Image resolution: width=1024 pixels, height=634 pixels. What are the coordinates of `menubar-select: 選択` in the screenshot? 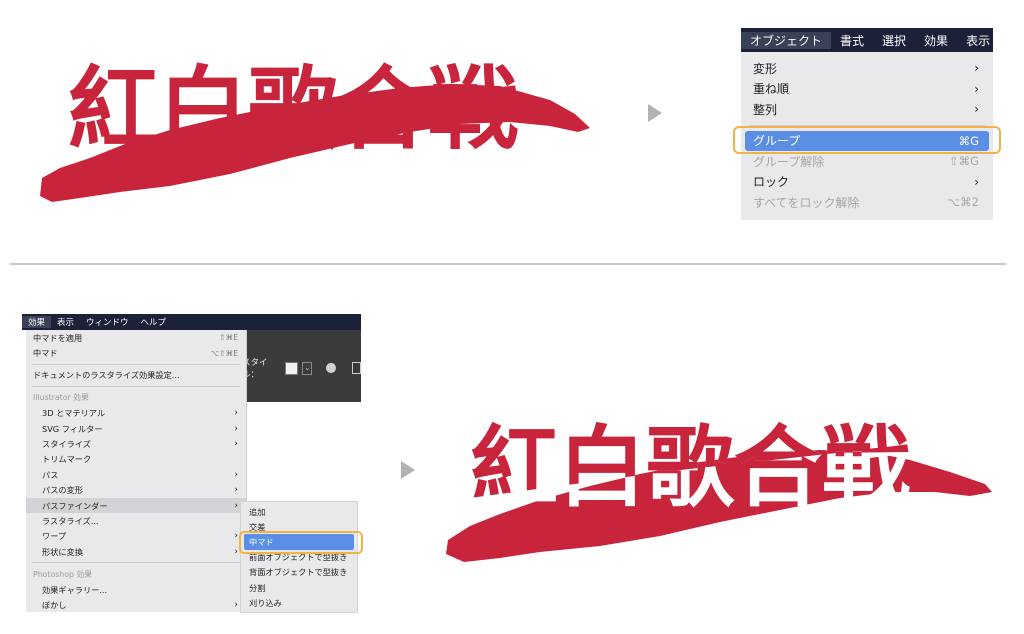 It's located at (894, 40).